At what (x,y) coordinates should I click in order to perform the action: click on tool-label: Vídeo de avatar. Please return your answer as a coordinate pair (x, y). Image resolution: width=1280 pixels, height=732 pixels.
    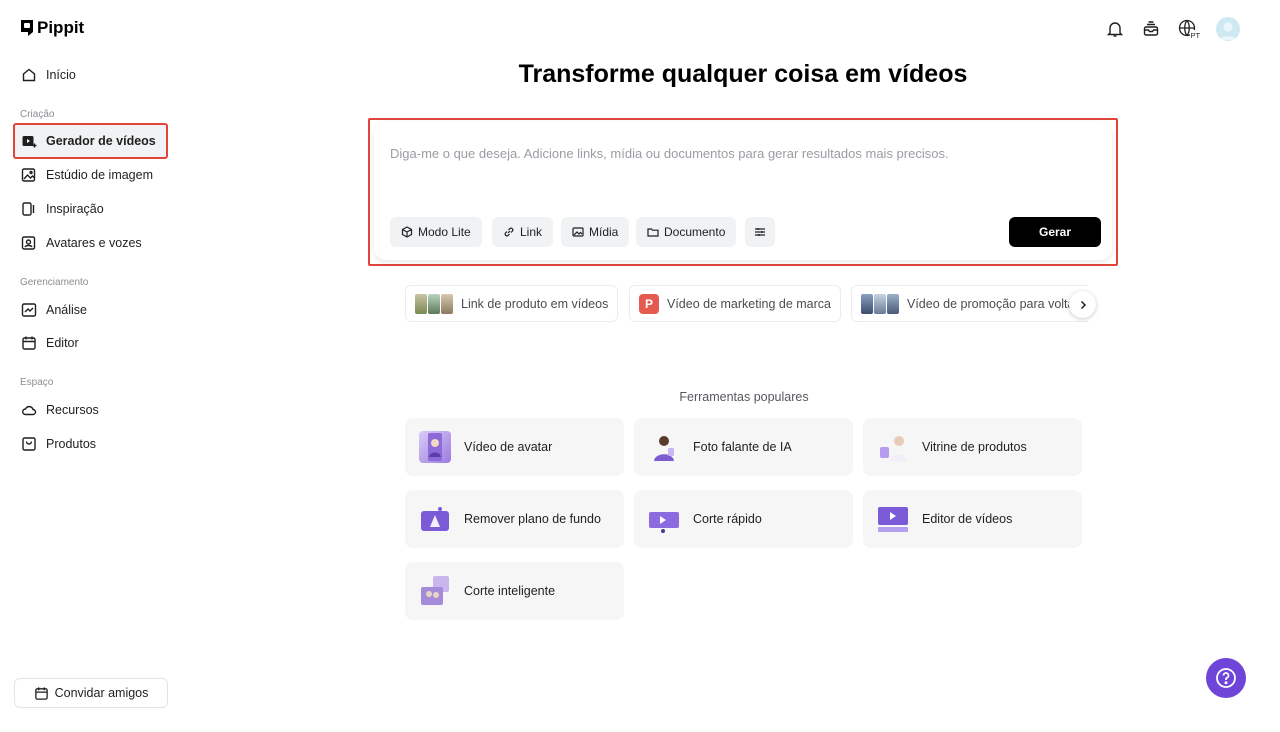
    Looking at the image, I should click on (508, 447).